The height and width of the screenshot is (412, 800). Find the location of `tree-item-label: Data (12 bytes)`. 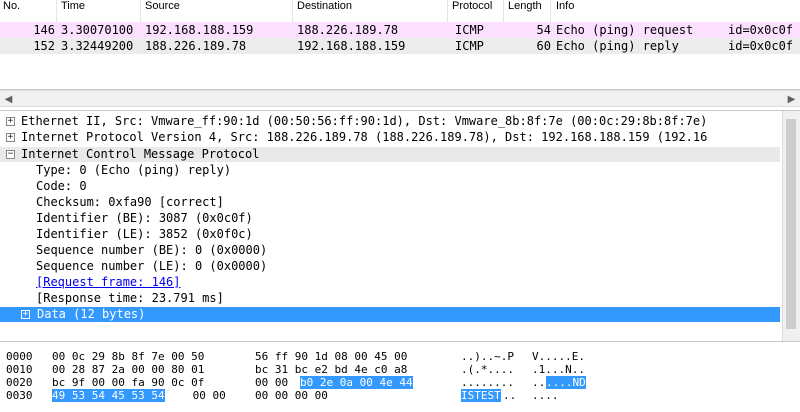

tree-item-label: Data (12 bytes) is located at coordinates (91, 314).